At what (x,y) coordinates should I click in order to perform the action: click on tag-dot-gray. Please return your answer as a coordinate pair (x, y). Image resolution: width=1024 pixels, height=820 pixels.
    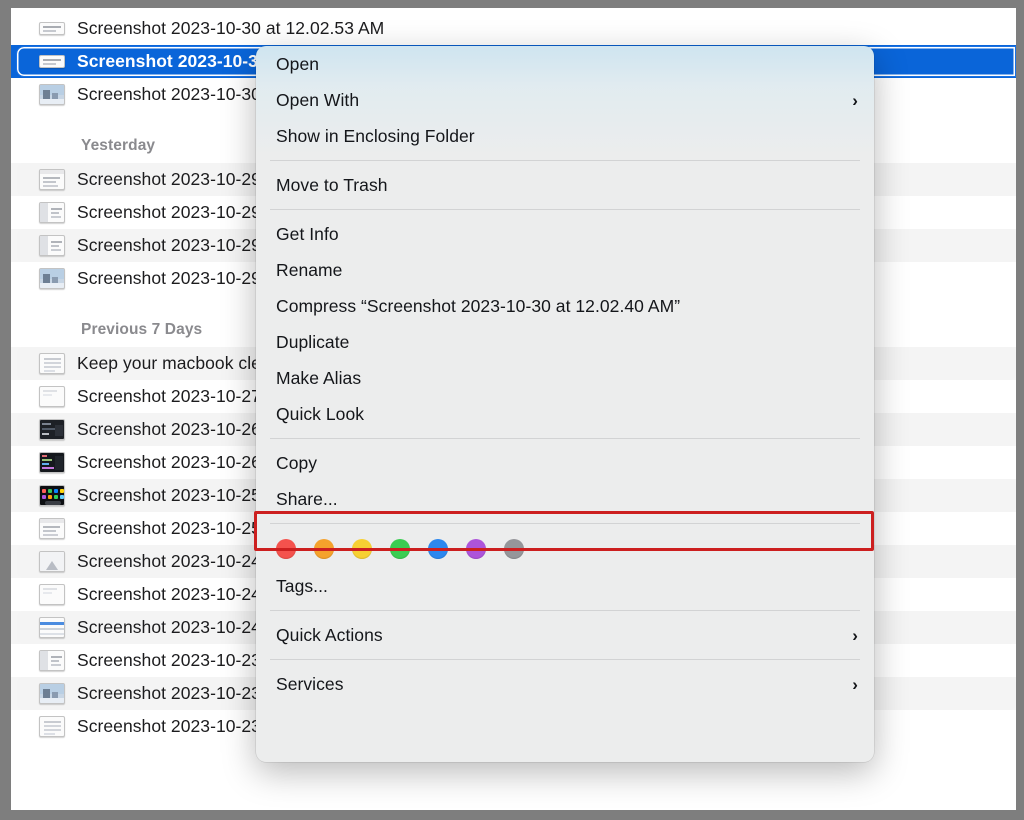
    Looking at the image, I should click on (514, 549).